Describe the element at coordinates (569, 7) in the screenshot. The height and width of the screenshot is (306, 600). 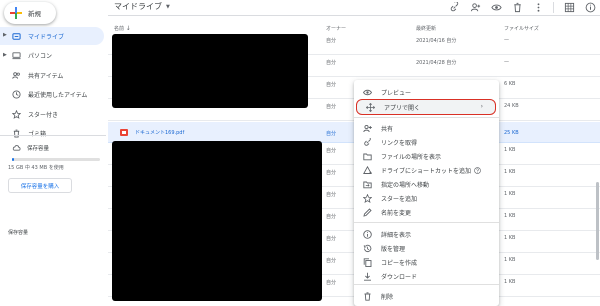
I see `grid-view-icon` at that location.